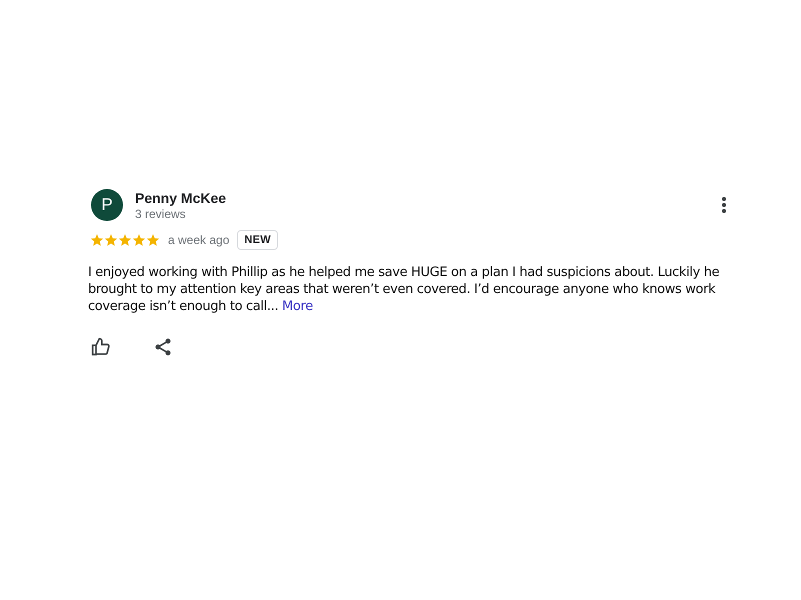 The width and height of the screenshot is (801, 600). I want to click on like-icon, so click(101, 347).